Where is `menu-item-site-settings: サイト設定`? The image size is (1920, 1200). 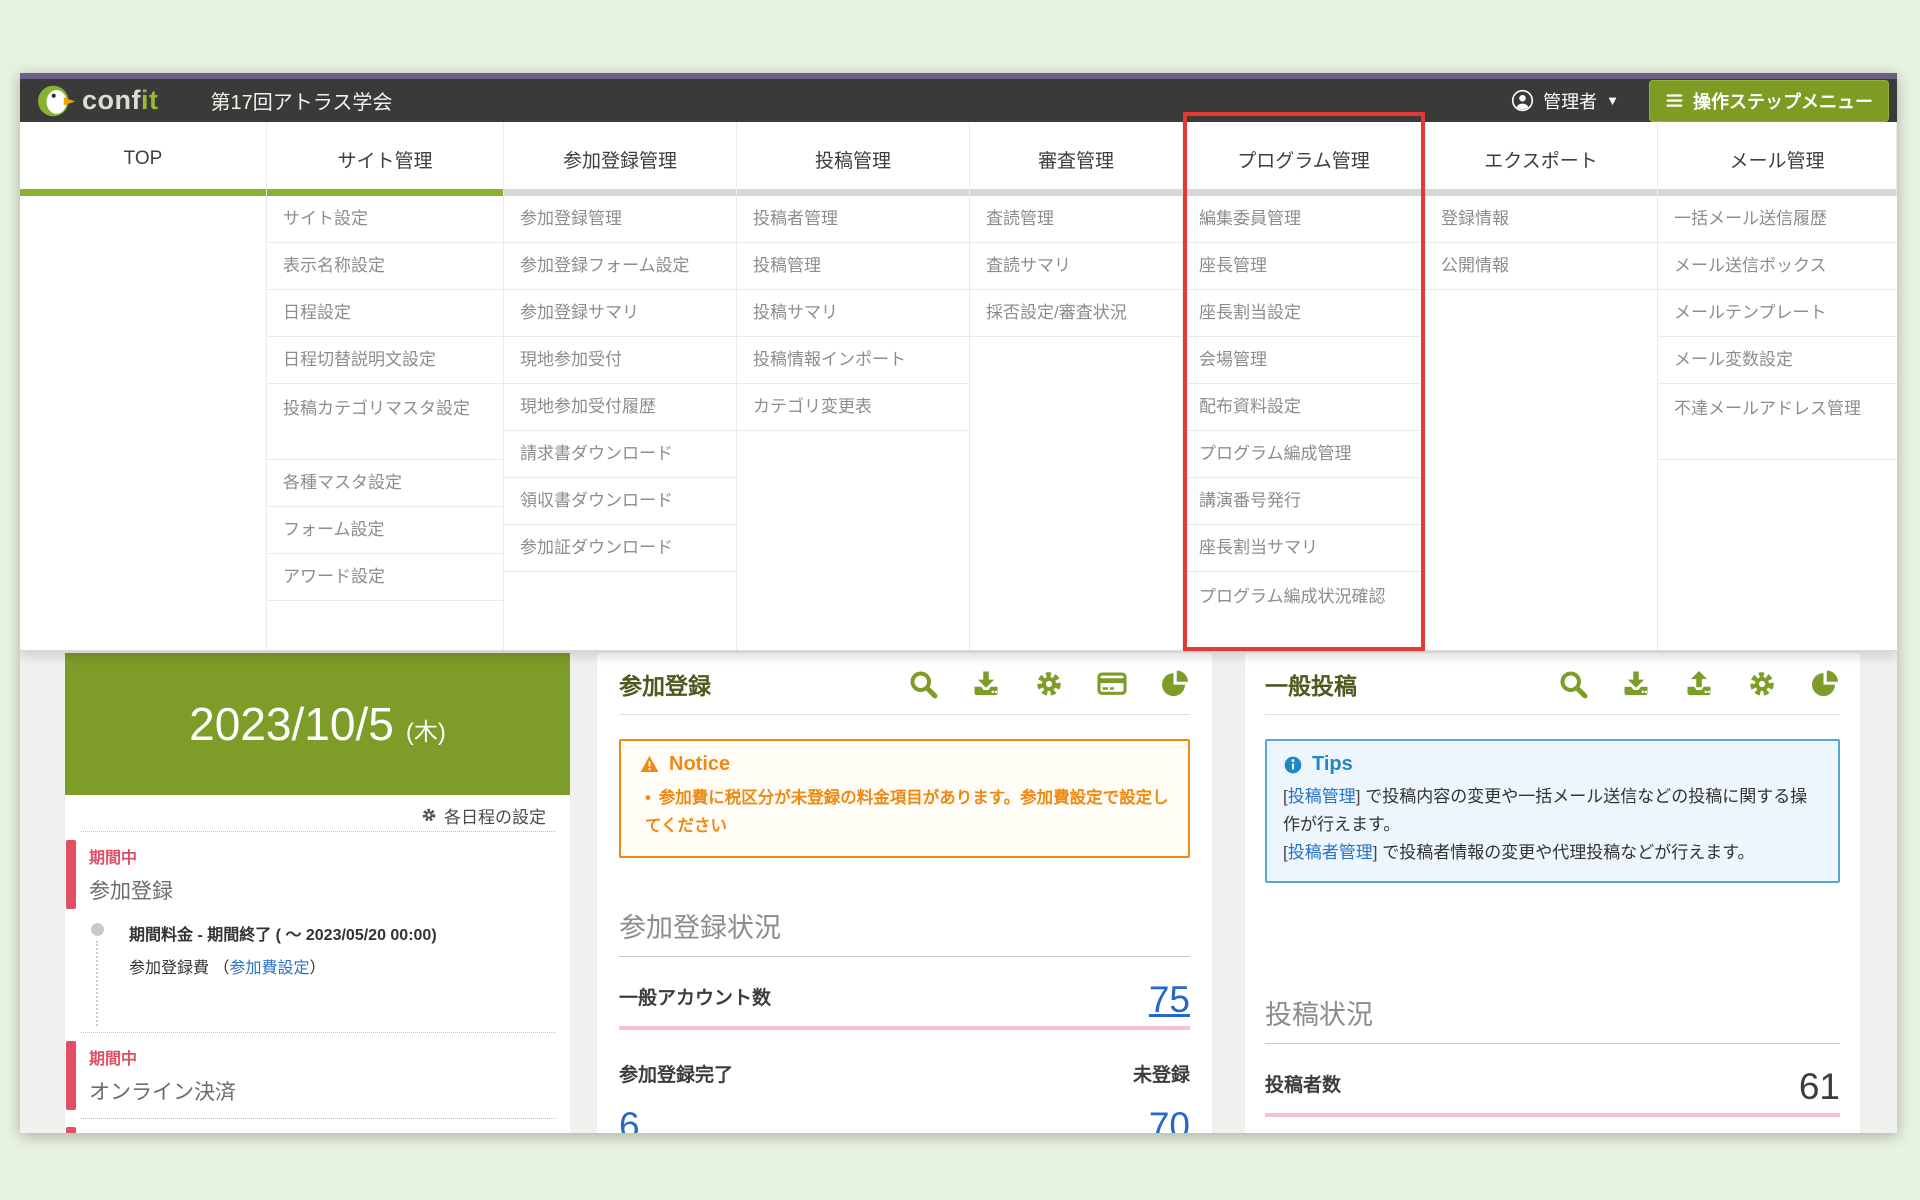 menu-item-site-settings: サイト設定 is located at coordinates (385, 219).